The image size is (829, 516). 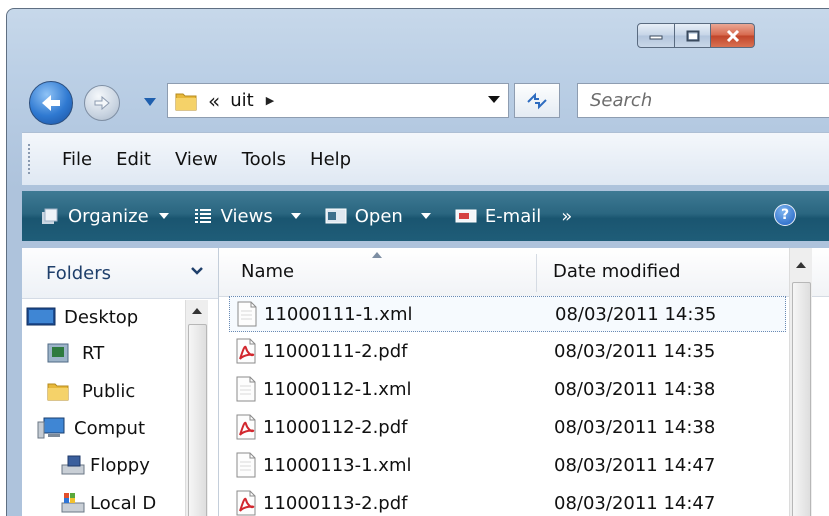 What do you see at coordinates (425, 158) in the screenshot?
I see `menu-bar: File Edit View Tools Help` at bounding box center [425, 158].